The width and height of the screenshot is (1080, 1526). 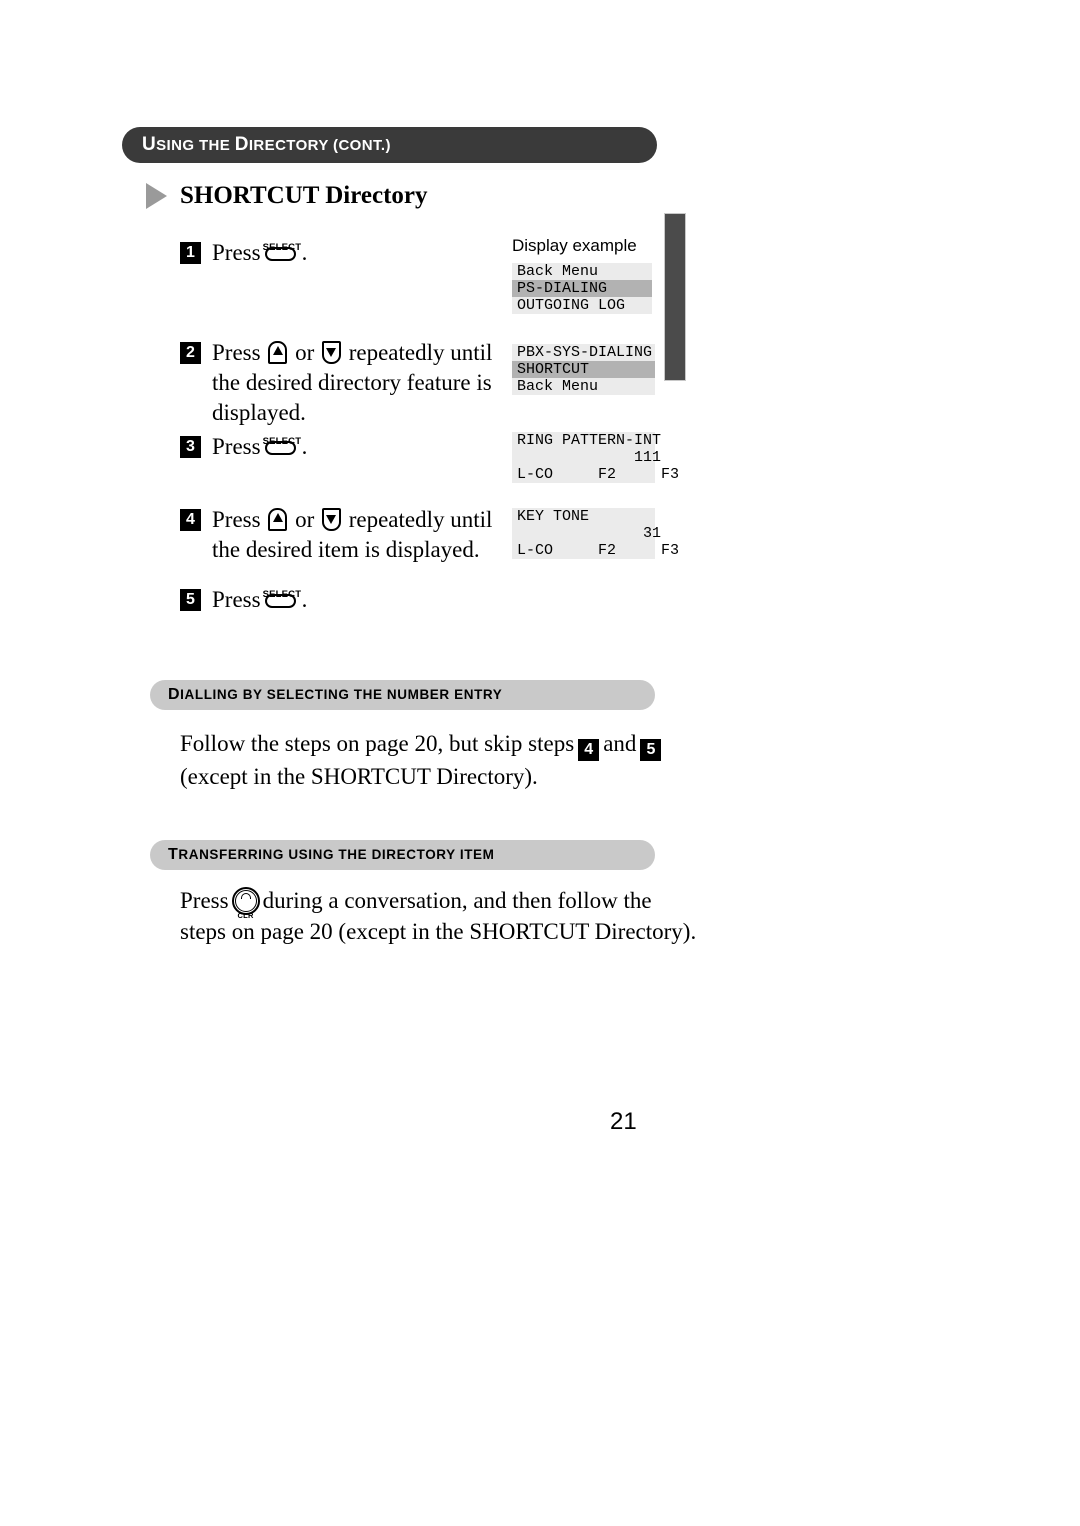 I want to click on step-reference-badge: 5, so click(x=651, y=750).